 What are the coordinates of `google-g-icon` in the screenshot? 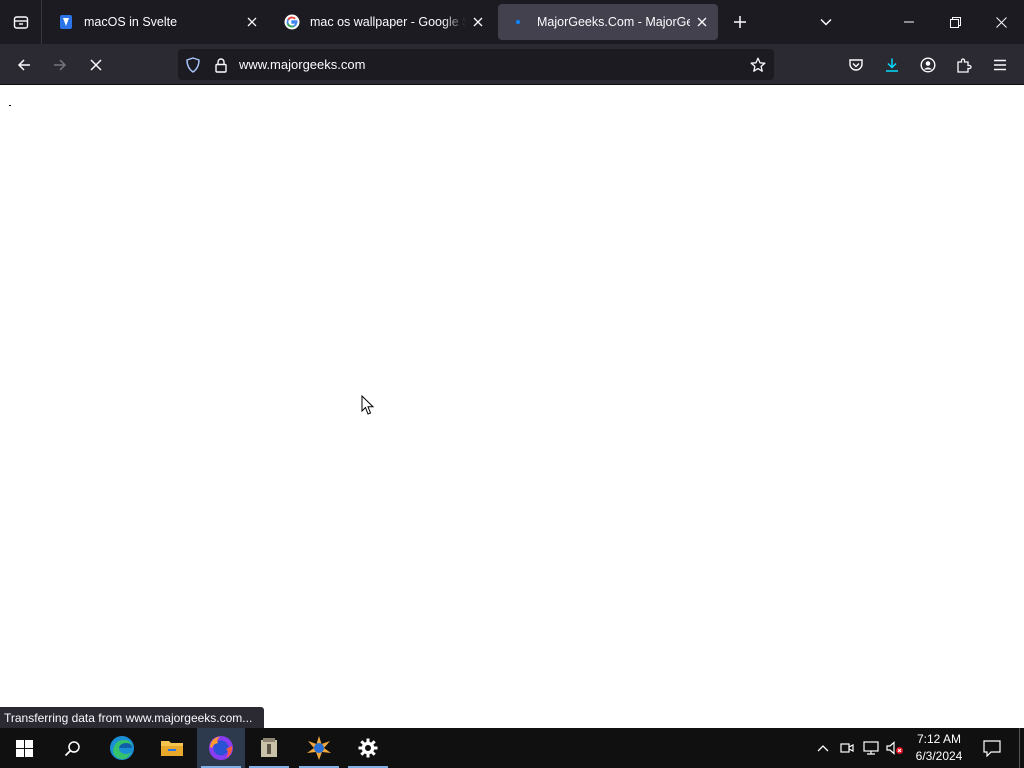 It's located at (292, 22).